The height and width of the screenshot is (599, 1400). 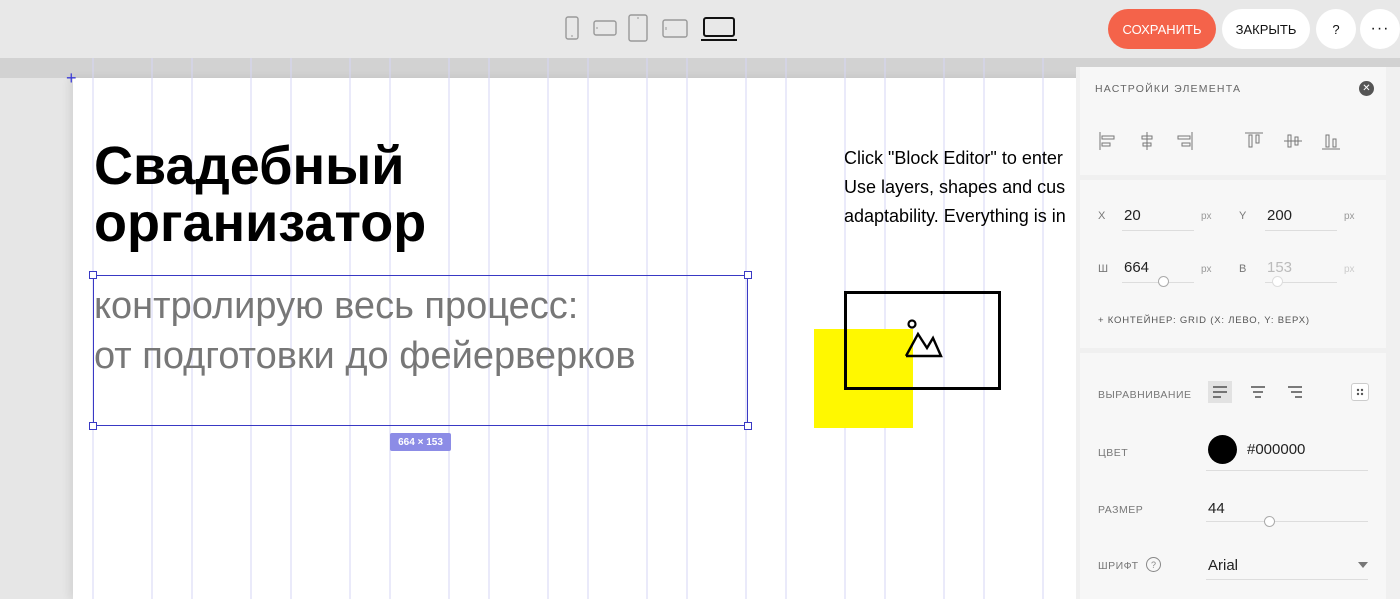 I want to click on align-center-v-icon, so click(x=1293, y=141).